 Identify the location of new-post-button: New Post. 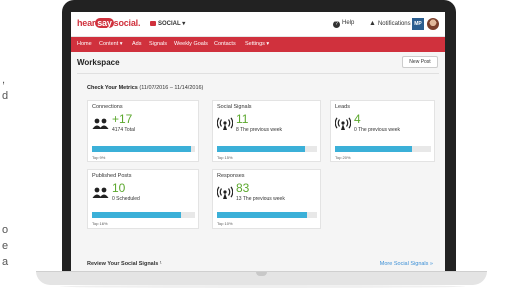
(420, 62).